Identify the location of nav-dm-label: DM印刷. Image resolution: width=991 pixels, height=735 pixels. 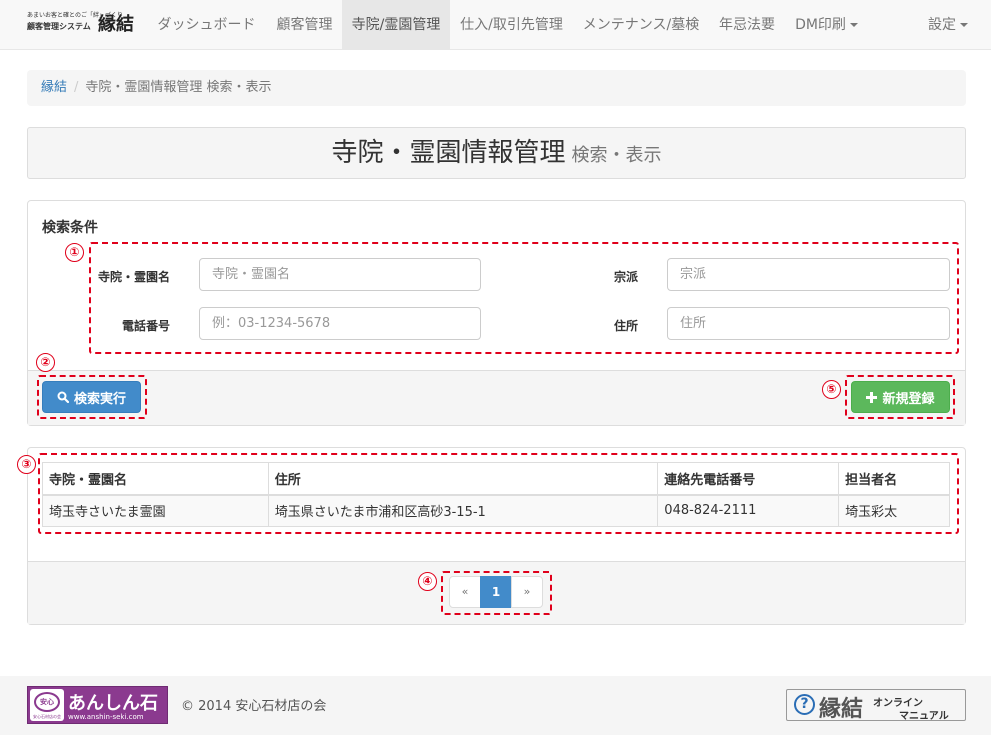
(820, 25).